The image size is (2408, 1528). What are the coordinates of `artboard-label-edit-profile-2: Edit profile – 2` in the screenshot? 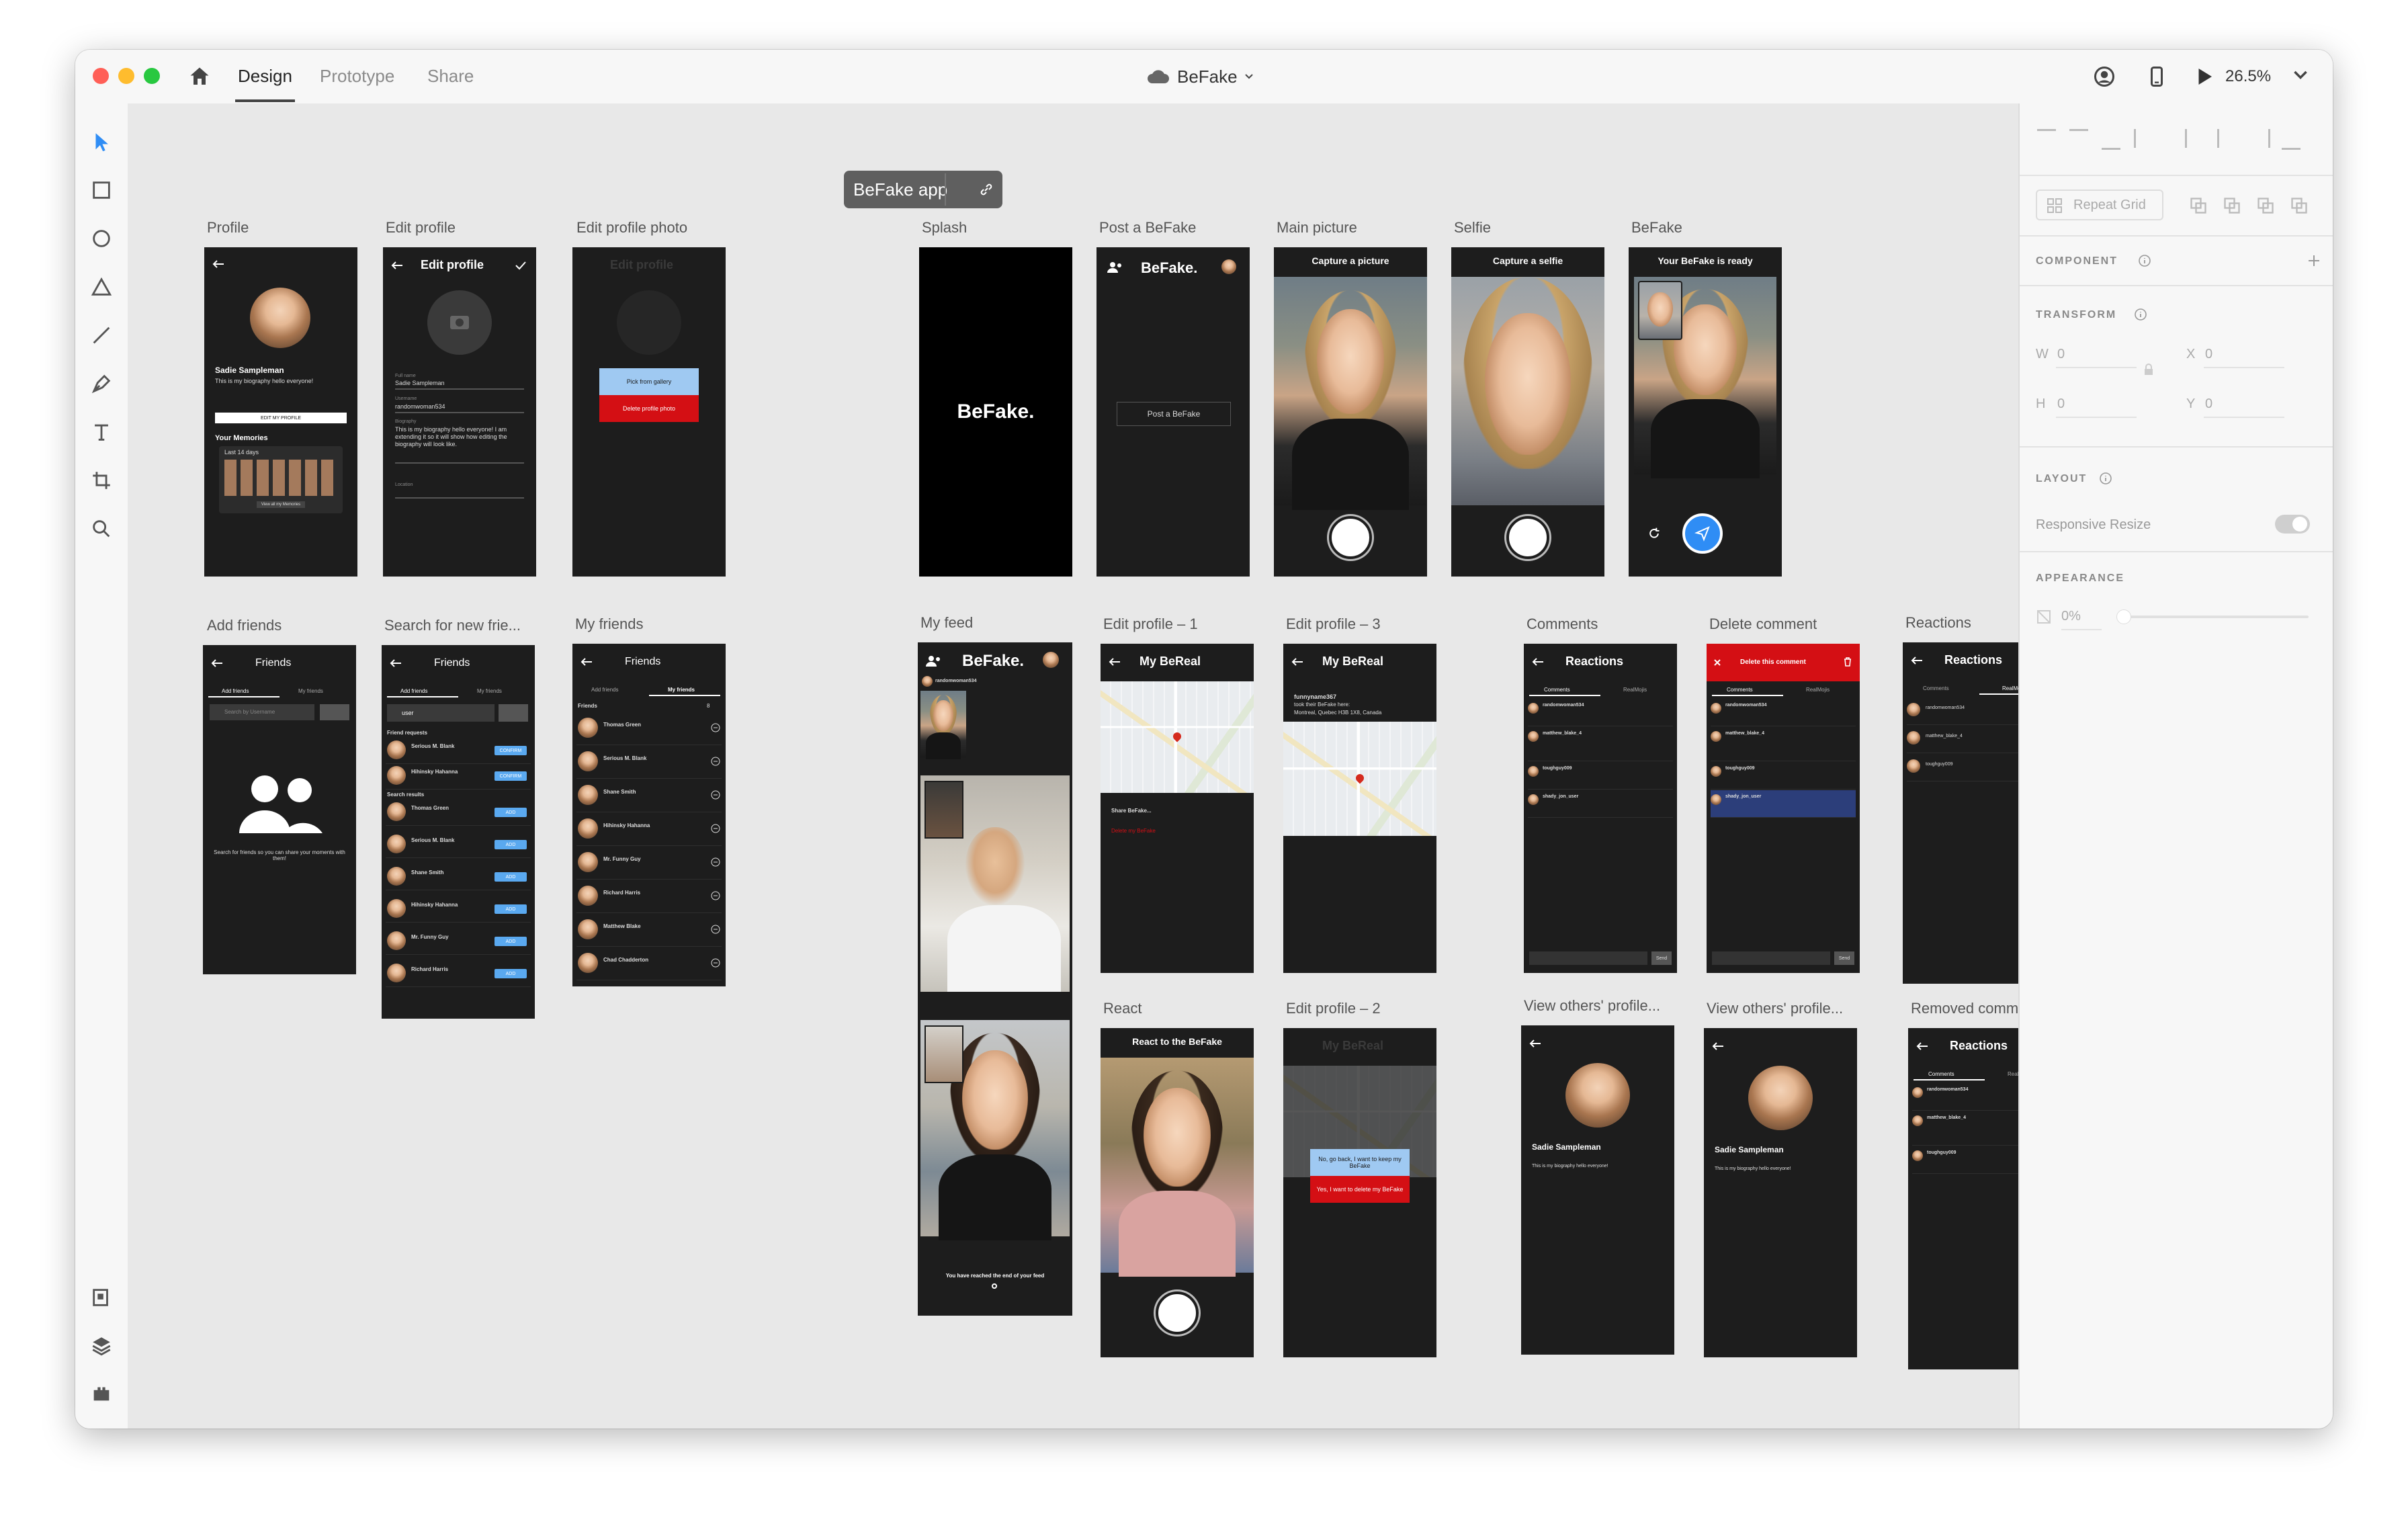 It's located at (1333, 1009).